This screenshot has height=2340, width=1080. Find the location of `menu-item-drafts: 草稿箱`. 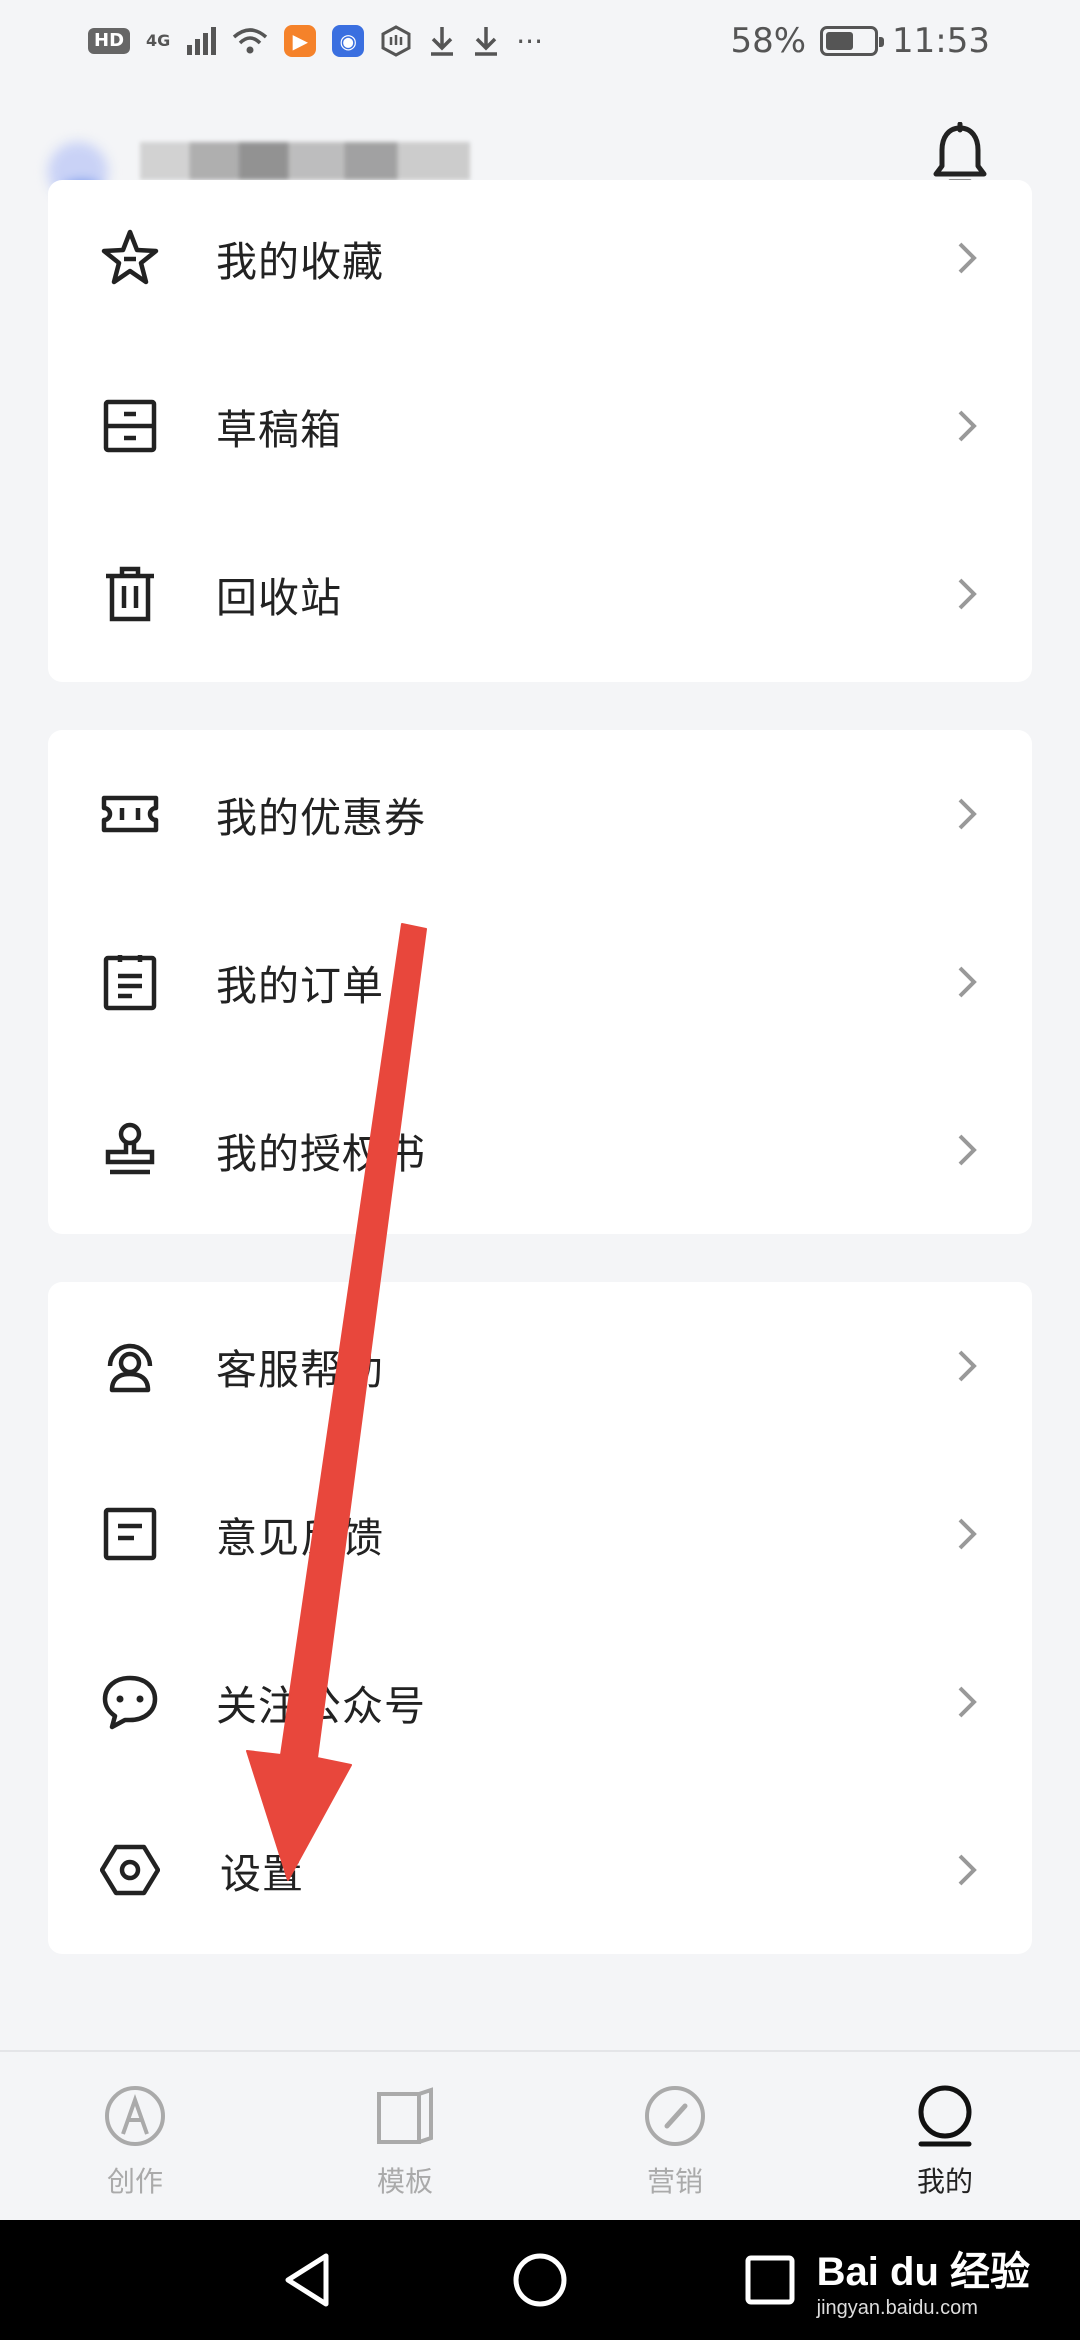

menu-item-drafts: 草稿箱 is located at coordinates (540, 426).